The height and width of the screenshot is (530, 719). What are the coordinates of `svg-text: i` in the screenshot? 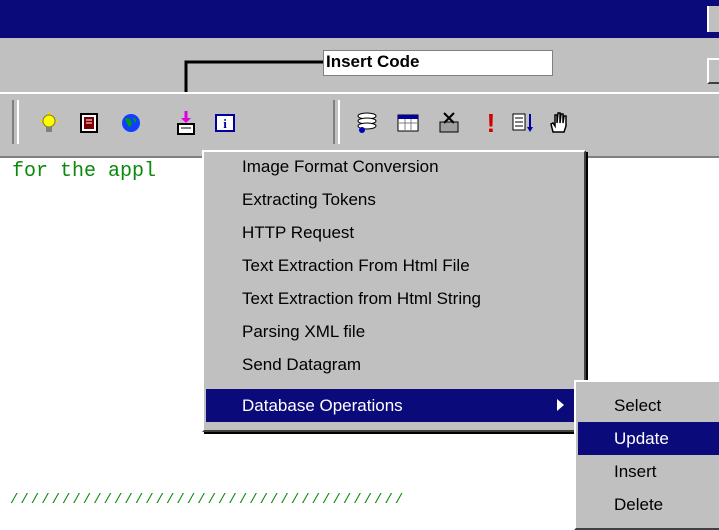 It's located at (225, 123).